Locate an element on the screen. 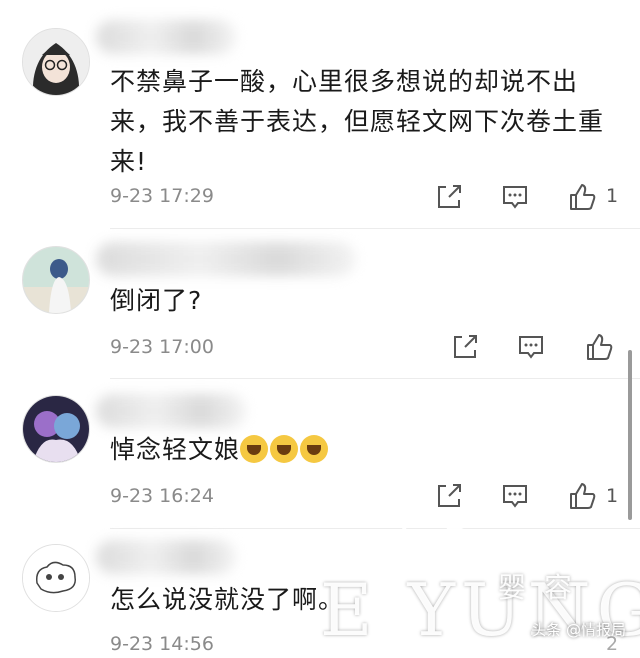 Image resolution: width=640 pixels, height=658 pixels. watermark-chinese: 婴容 is located at coordinates (544, 587).